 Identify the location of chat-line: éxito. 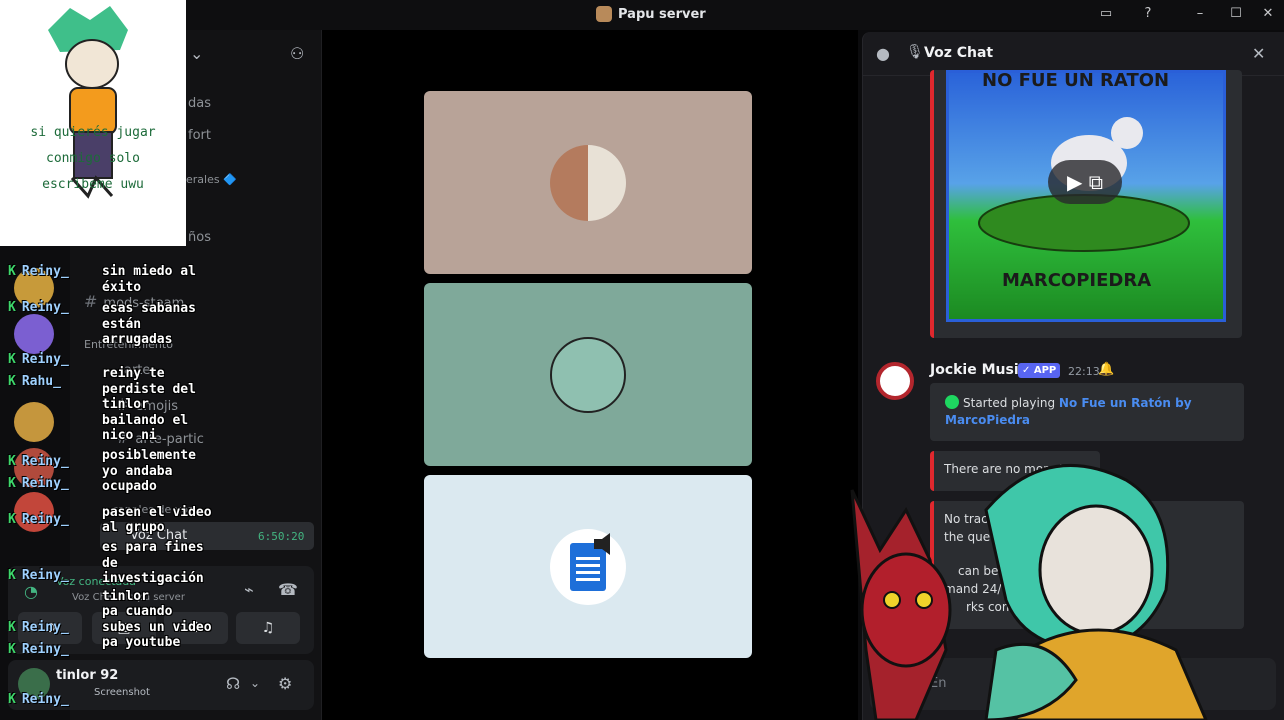
(122, 287).